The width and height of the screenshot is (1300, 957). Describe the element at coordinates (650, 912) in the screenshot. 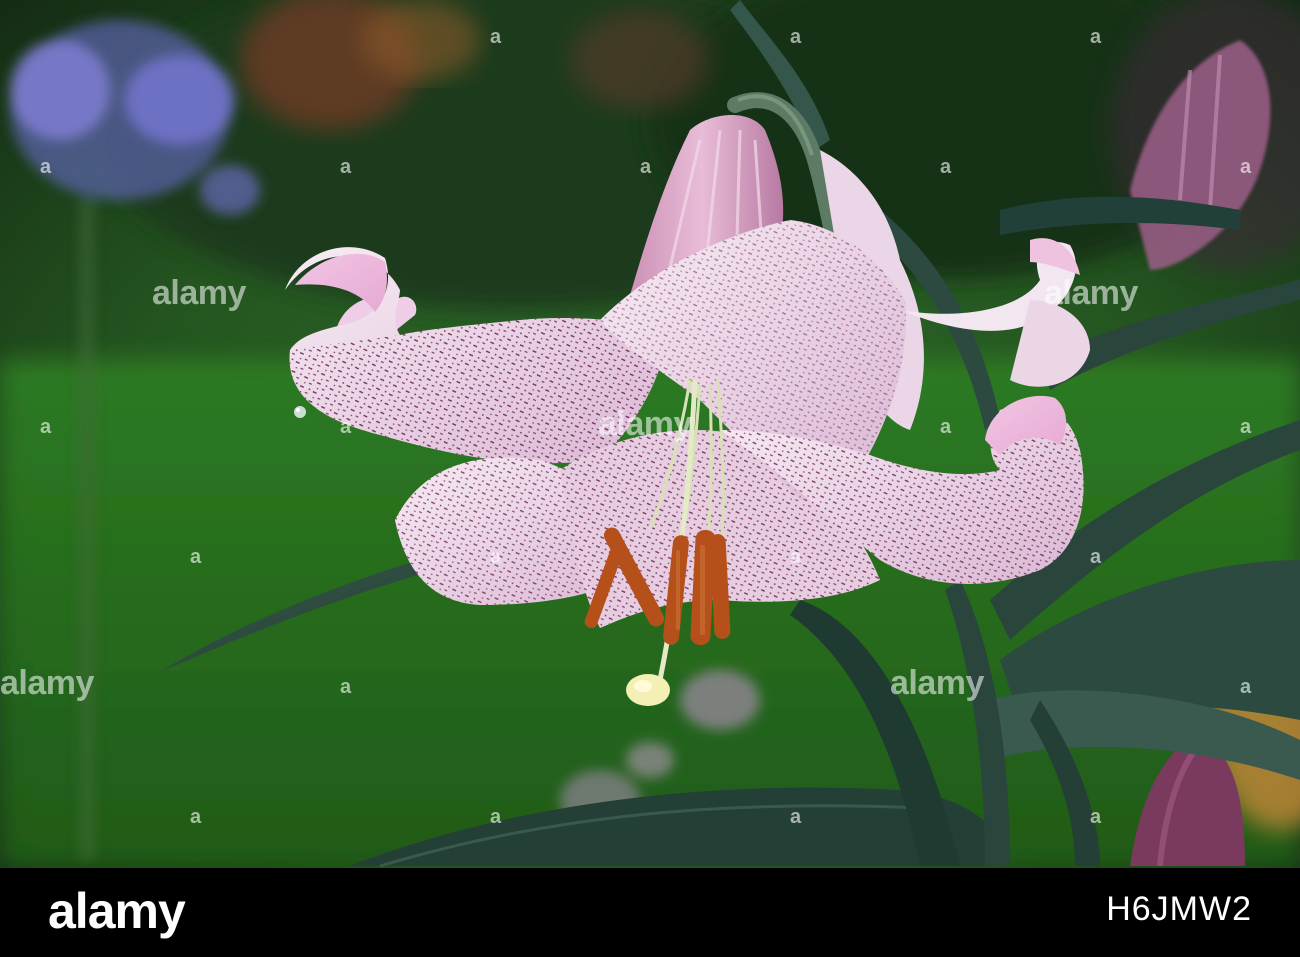

I see `footer-bar: alamy H6JMW2` at that location.